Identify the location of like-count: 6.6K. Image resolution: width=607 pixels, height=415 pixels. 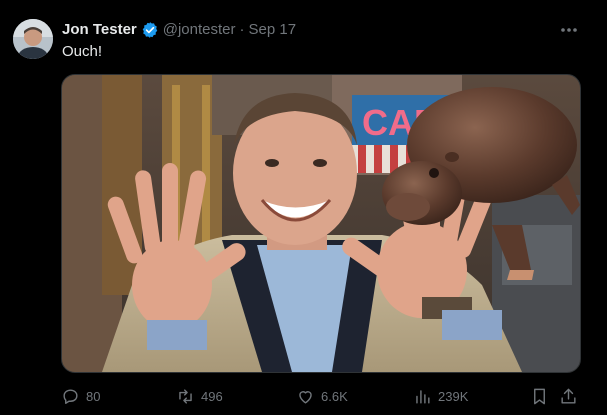
(334, 396).